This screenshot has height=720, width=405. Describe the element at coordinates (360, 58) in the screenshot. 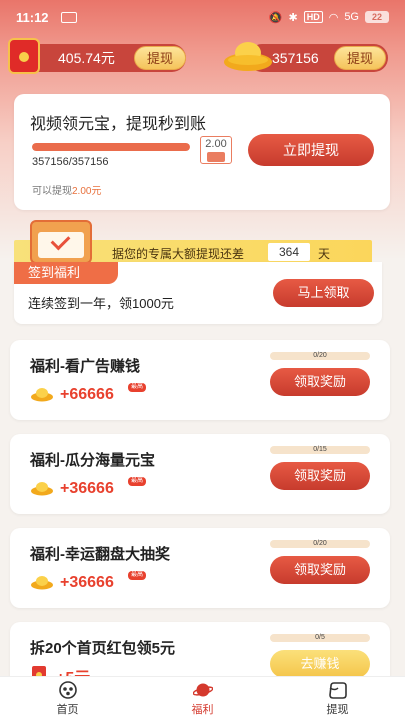

I see `ingot-withdraw-button: 提现` at that location.